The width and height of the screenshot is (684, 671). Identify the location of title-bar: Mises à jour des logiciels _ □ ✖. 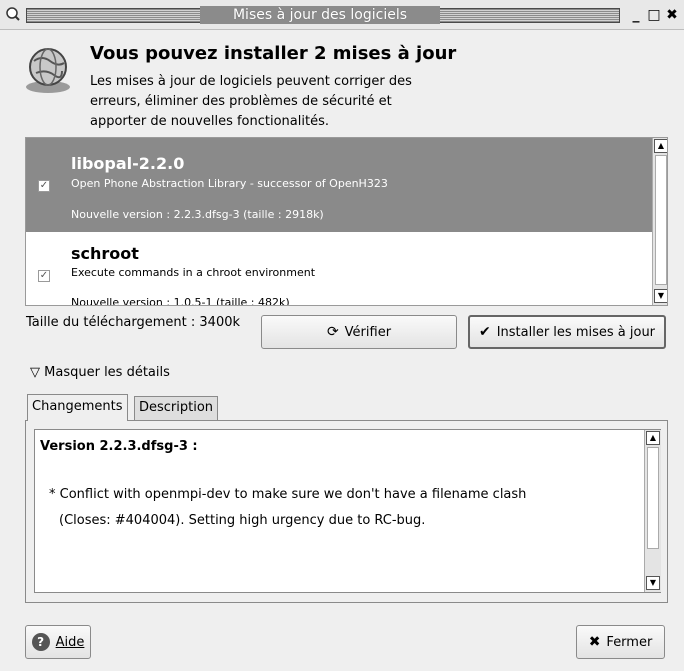
(342, 15).